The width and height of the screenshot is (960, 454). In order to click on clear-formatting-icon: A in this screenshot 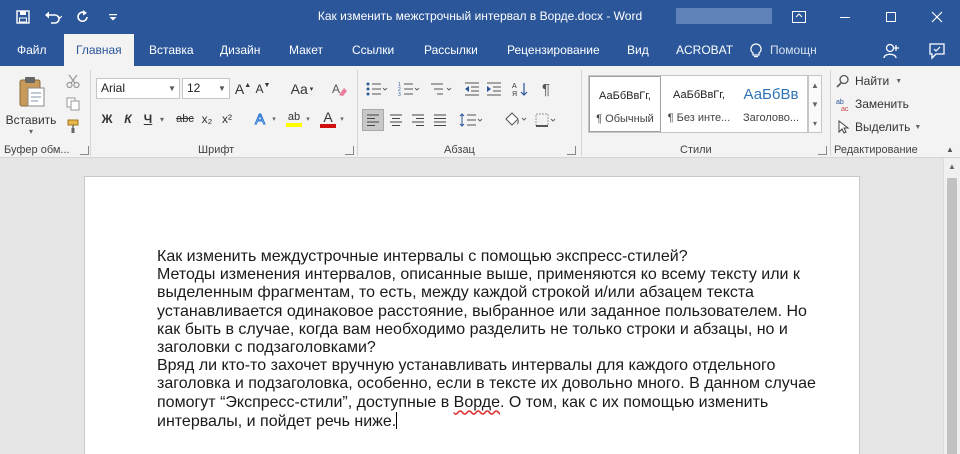, I will do `click(339, 89)`.